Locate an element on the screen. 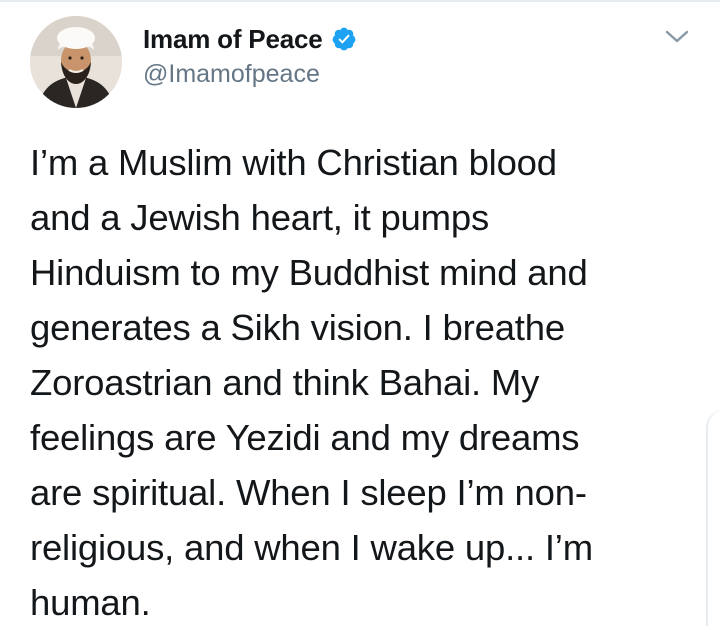 Image resolution: width=720 pixels, height=626 pixels. chevron-down-icon is located at coordinates (677, 37).